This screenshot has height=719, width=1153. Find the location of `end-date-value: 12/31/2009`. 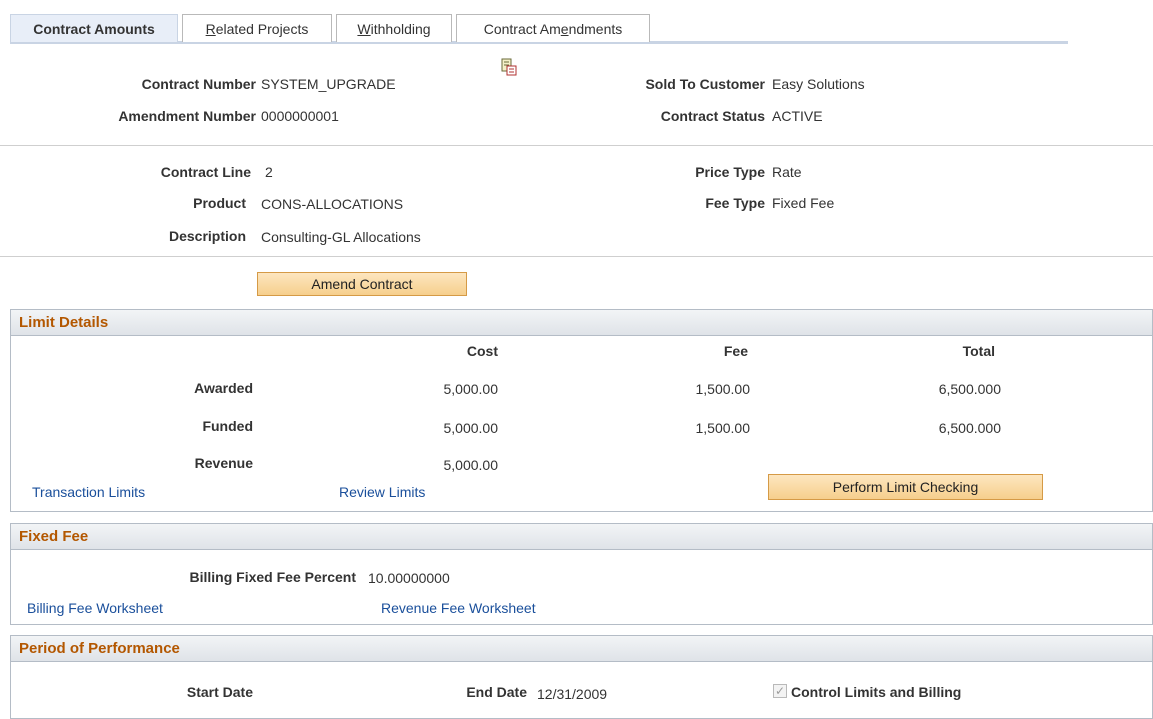

end-date-value: 12/31/2009 is located at coordinates (572, 694).